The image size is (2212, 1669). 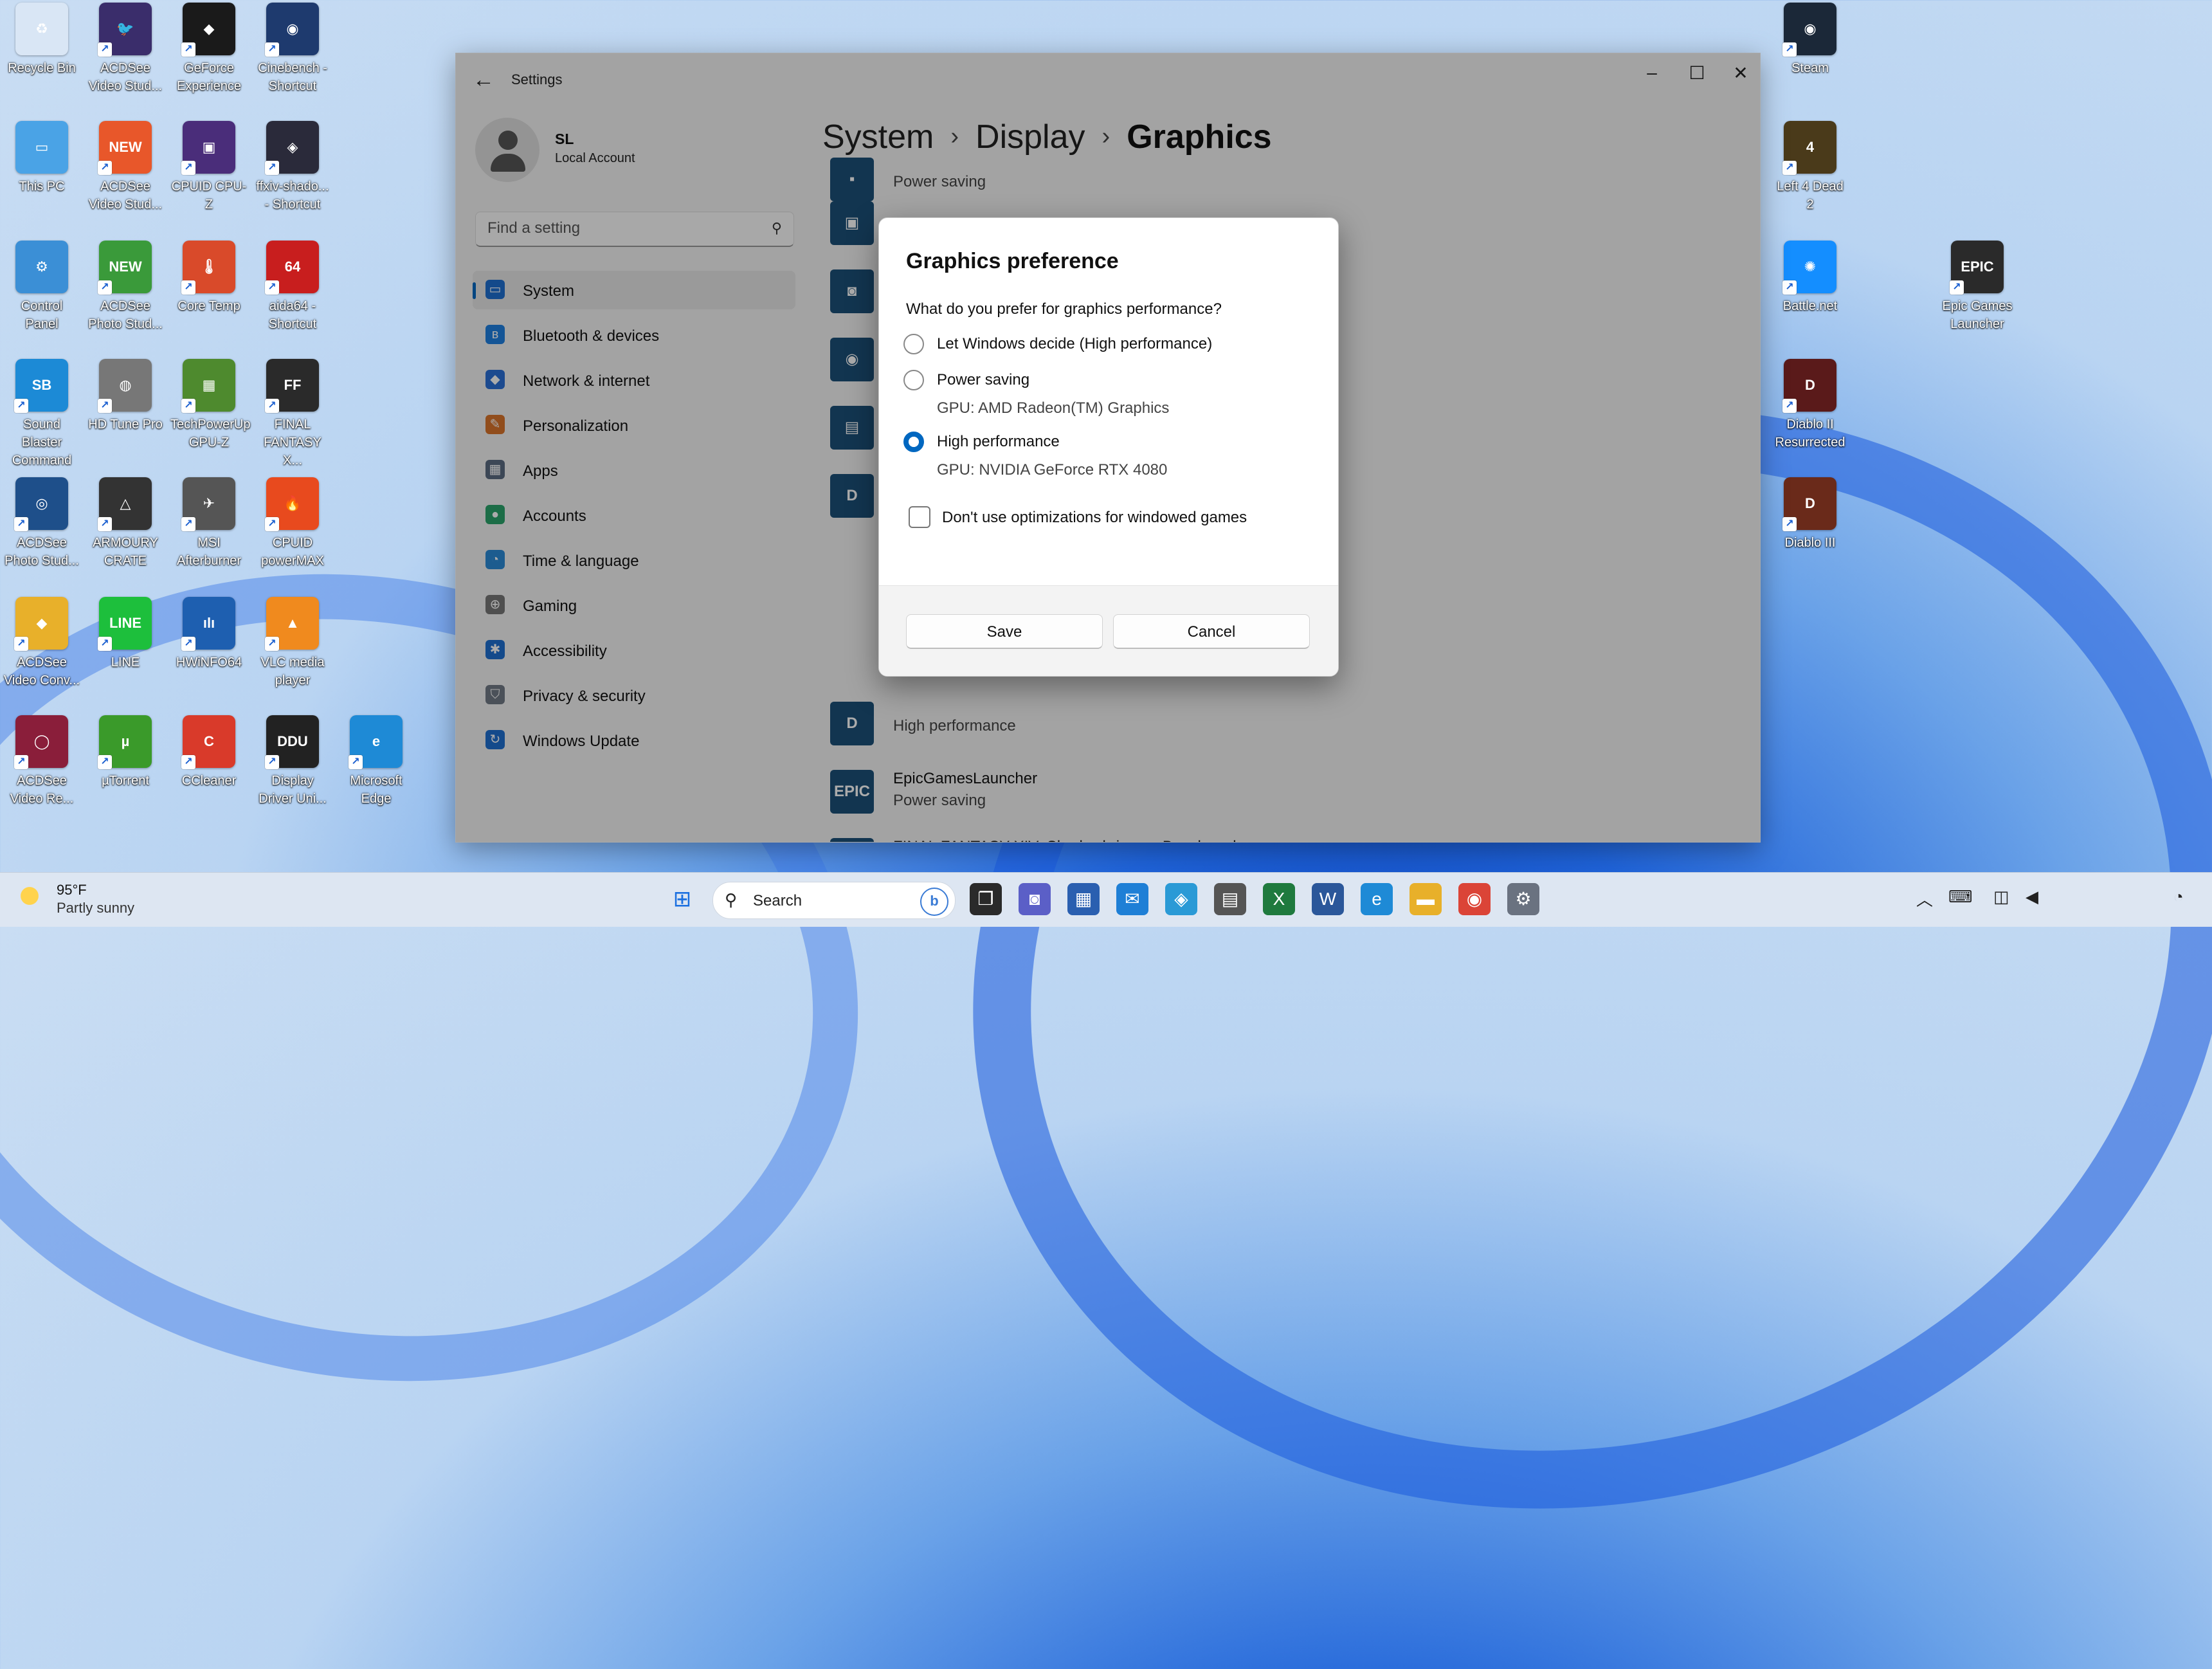 I want to click on cancel-button: Cancel, so click(x=1211, y=631).